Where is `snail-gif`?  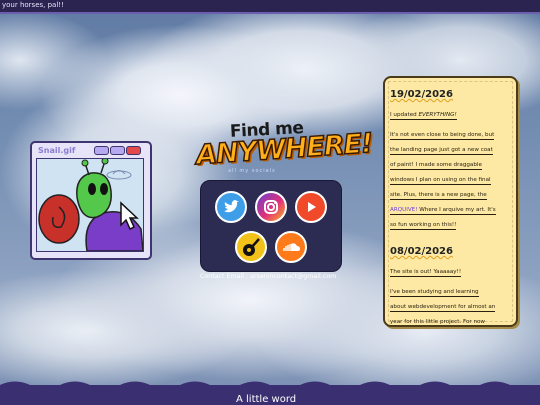
snail-gif is located at coordinates (90, 205).